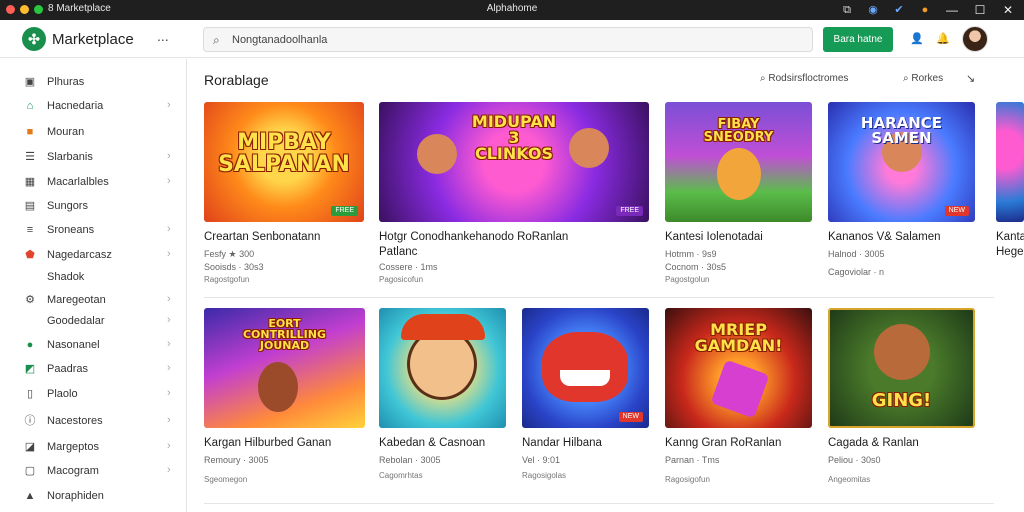  I want to click on sidebar-item-label: Shadok, so click(66, 277).